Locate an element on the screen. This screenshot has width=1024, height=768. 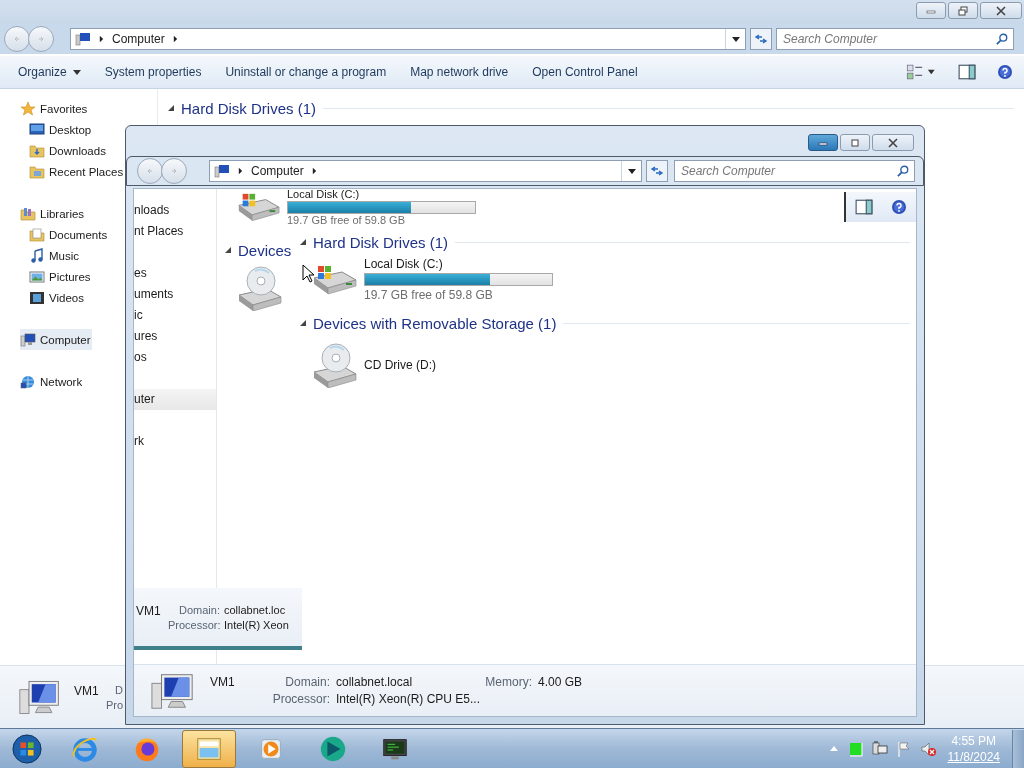
property-value: 4.00 GB is located at coordinates (560, 682).